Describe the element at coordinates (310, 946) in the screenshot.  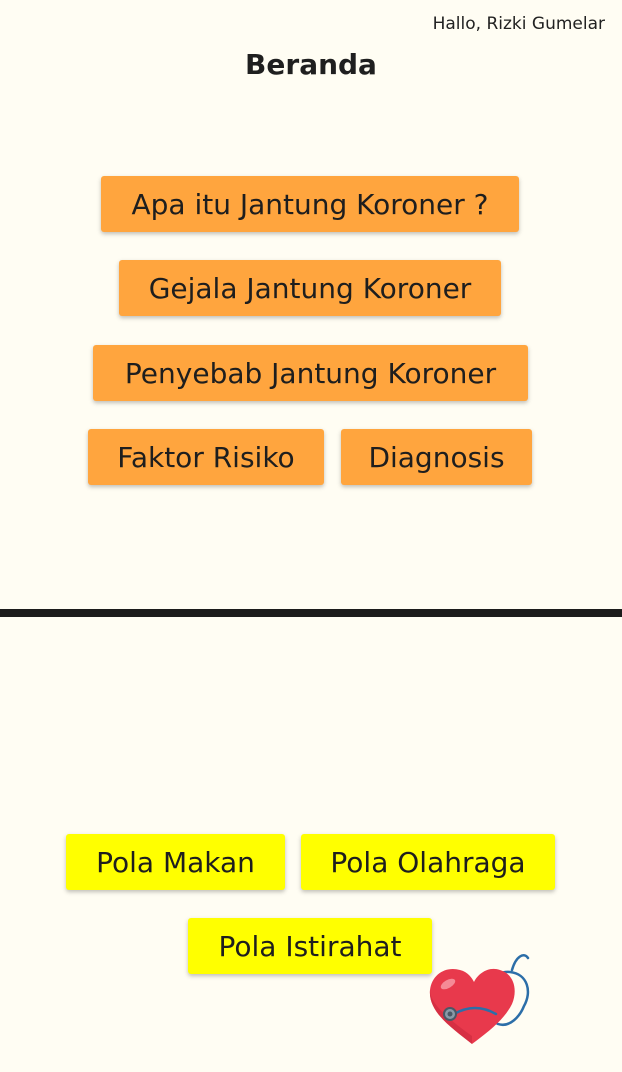
I see `rest-pattern-button: Pola Istirahat` at that location.